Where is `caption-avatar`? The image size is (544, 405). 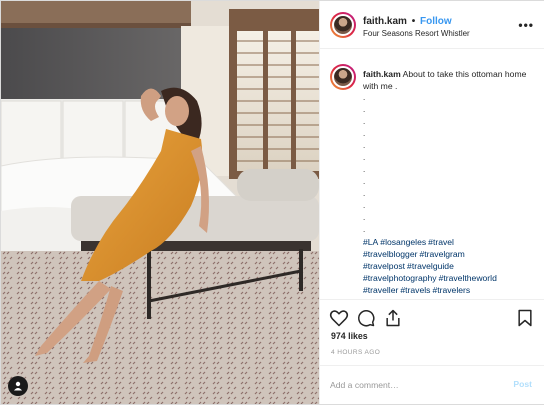
caption-avatar is located at coordinates (343, 77).